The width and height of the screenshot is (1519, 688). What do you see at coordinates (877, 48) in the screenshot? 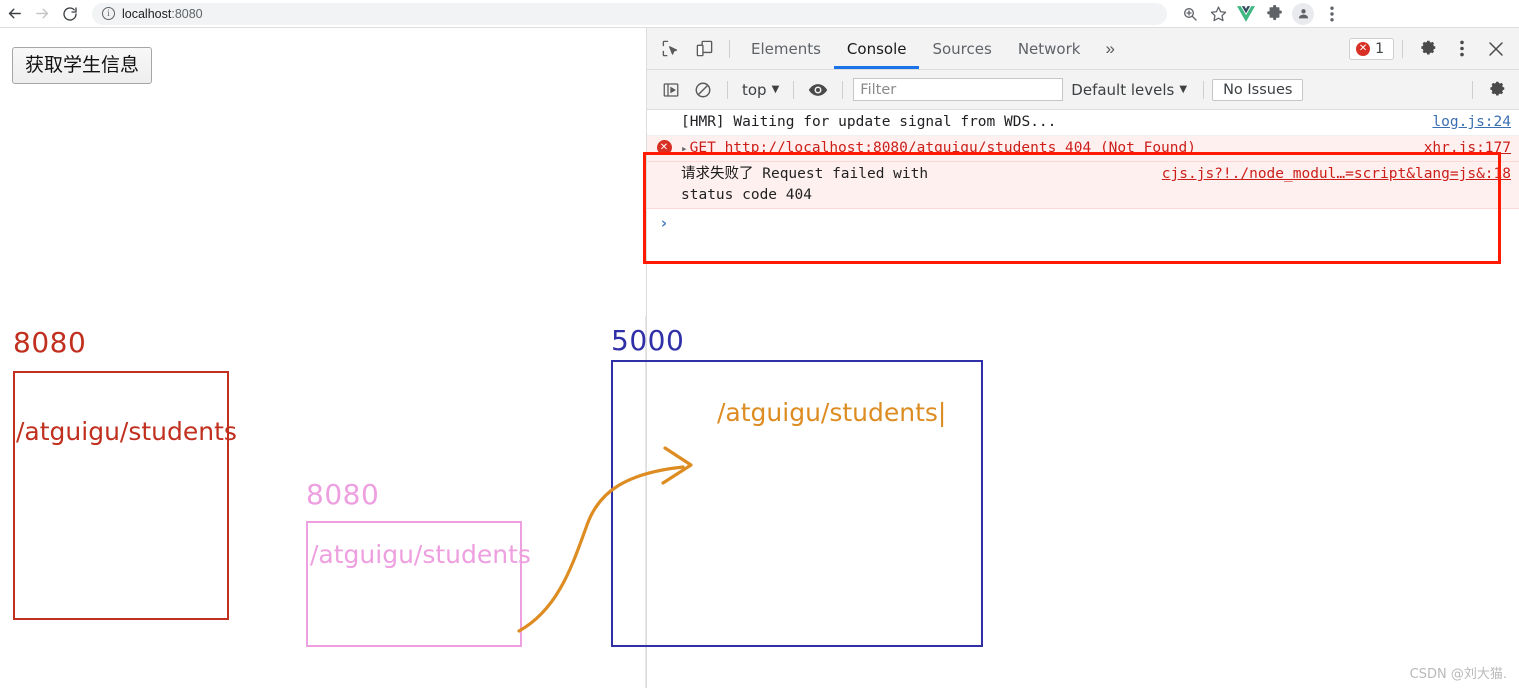
I see `tab-console: Console` at bounding box center [877, 48].